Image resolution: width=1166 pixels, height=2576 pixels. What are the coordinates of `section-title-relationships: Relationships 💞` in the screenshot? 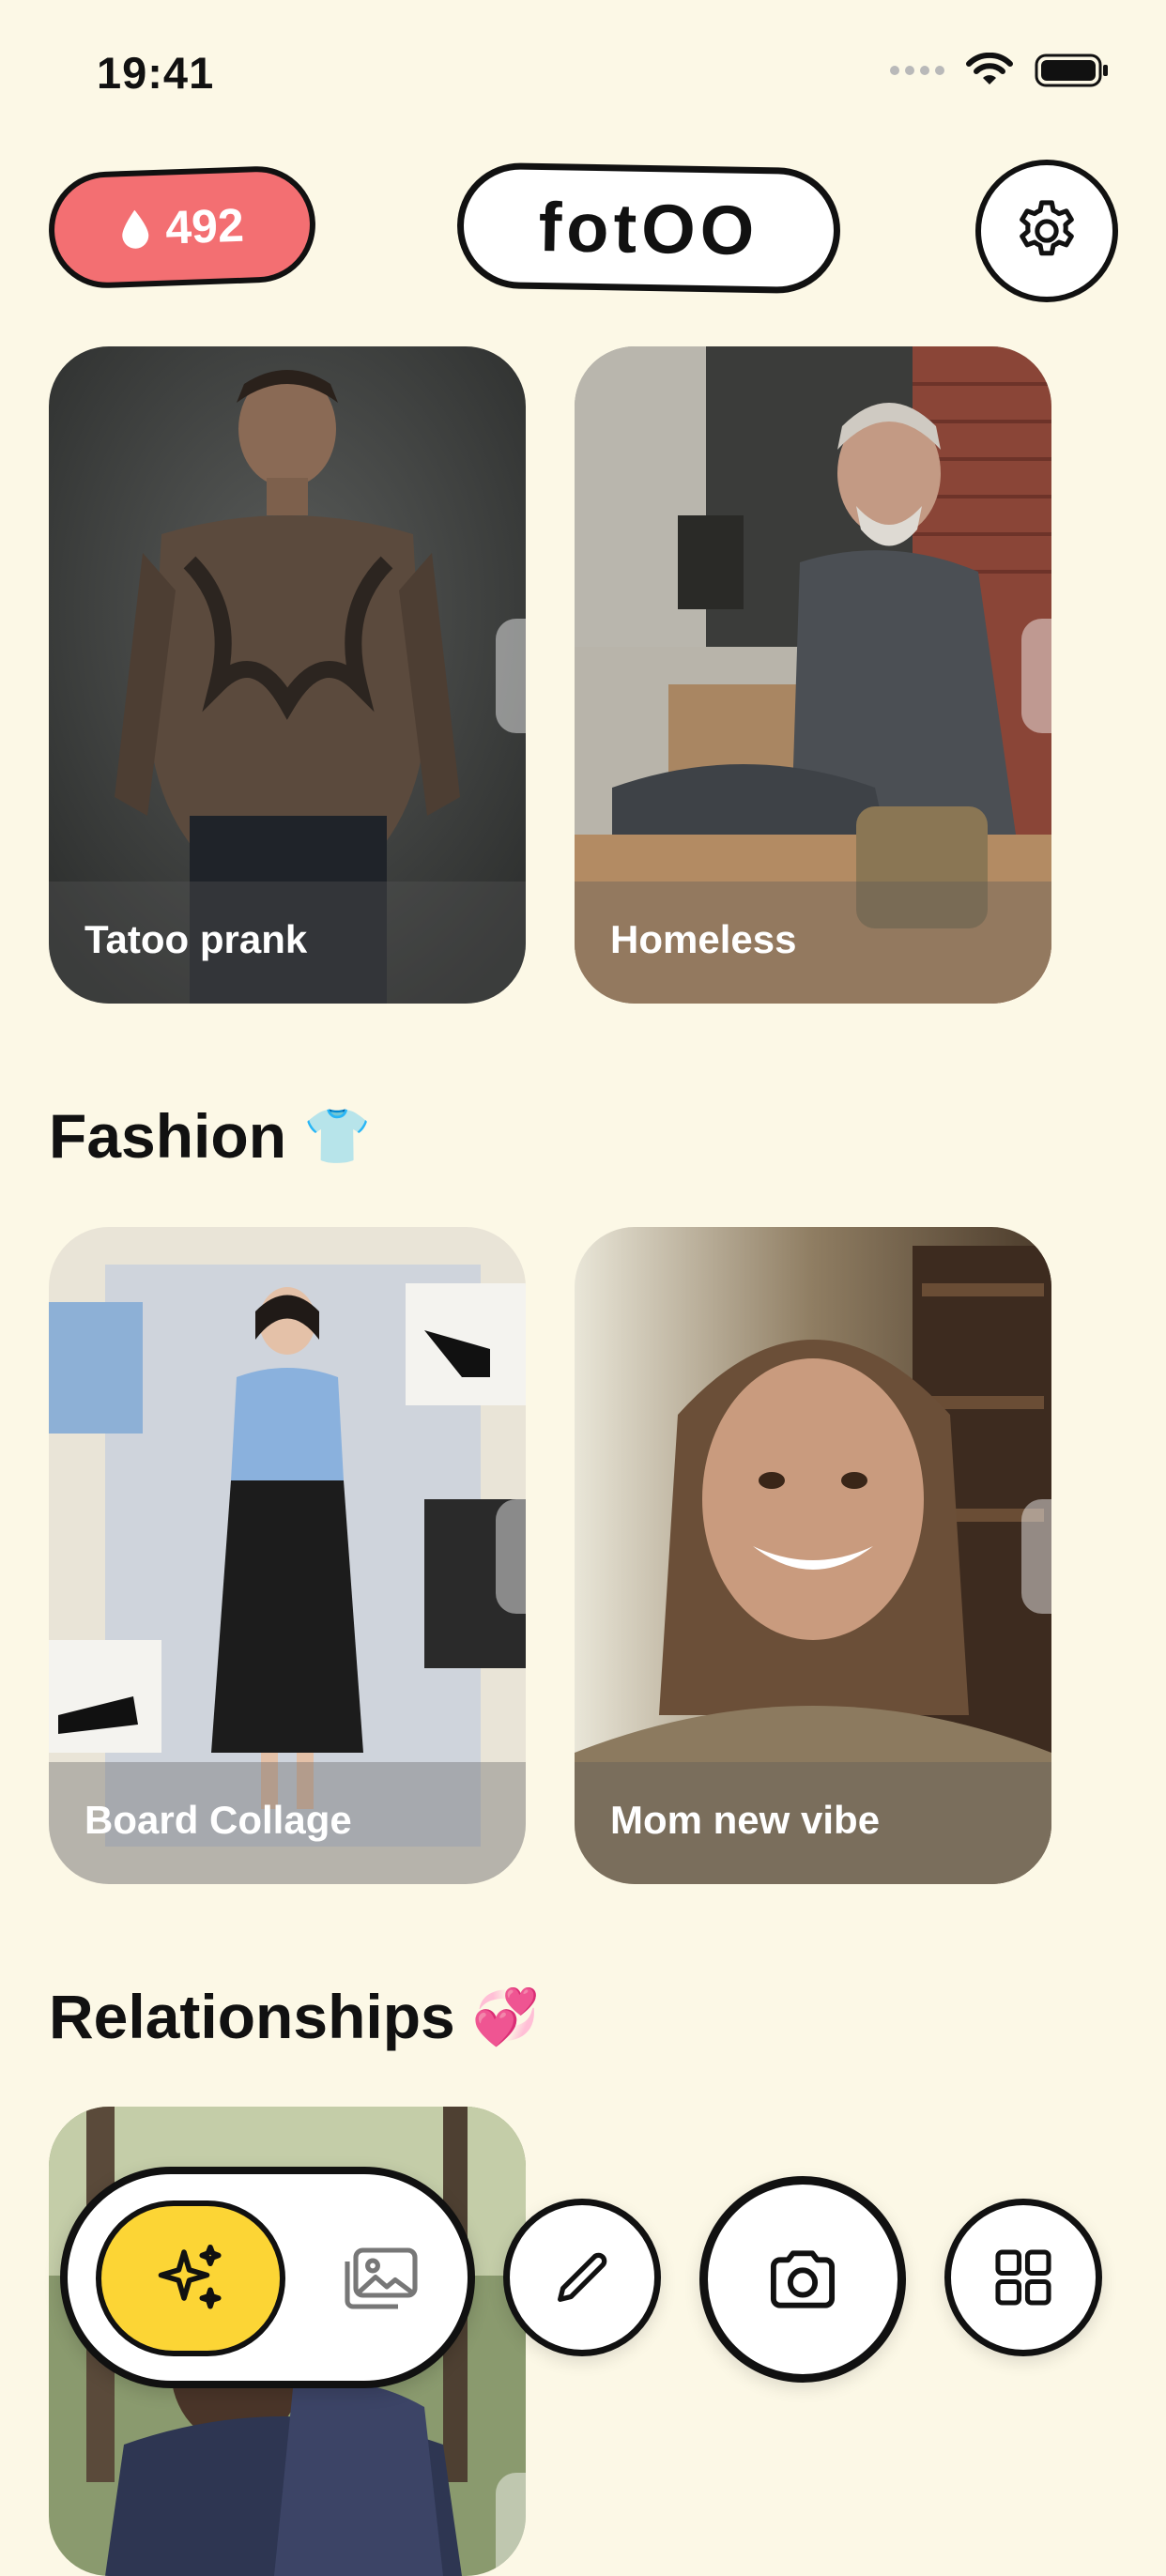 It's located at (294, 2017).